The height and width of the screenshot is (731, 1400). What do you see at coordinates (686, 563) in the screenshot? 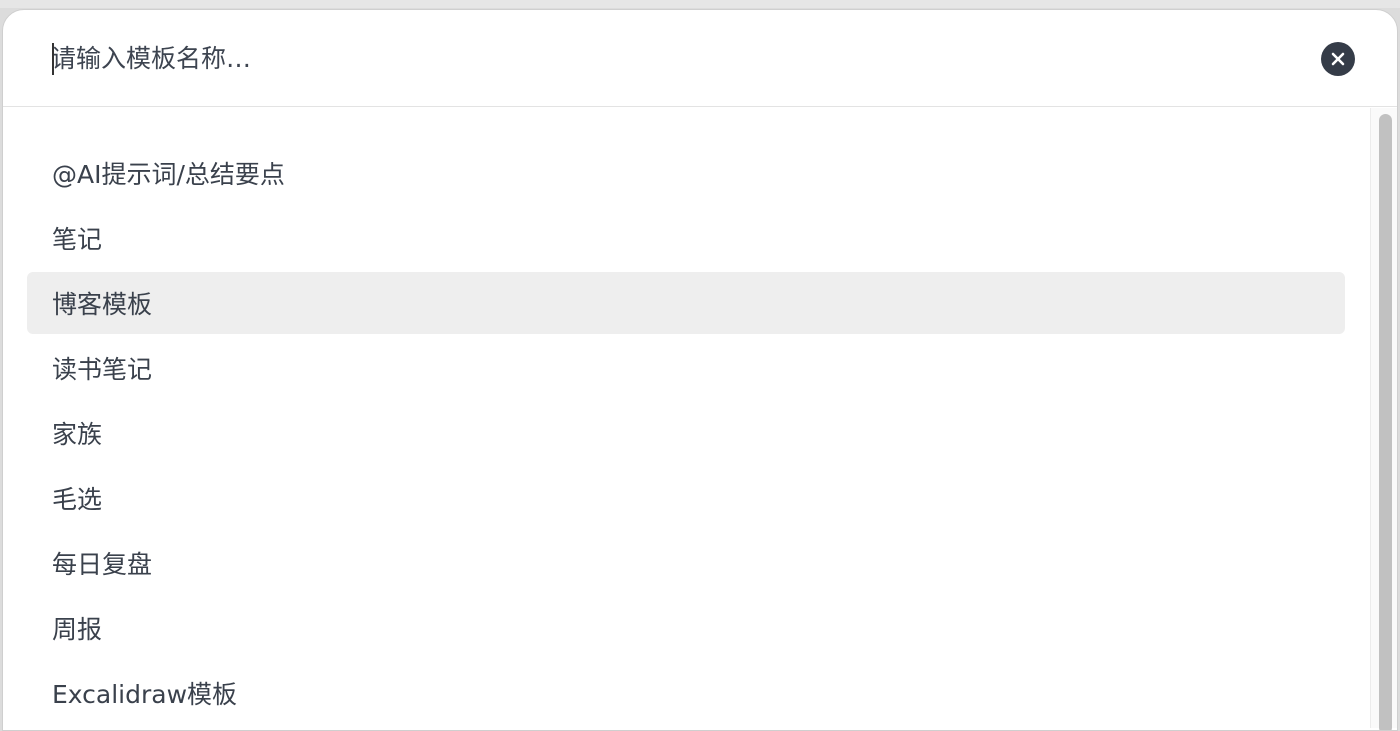
I see `template-item-daily-review: 每日复盘` at bounding box center [686, 563].